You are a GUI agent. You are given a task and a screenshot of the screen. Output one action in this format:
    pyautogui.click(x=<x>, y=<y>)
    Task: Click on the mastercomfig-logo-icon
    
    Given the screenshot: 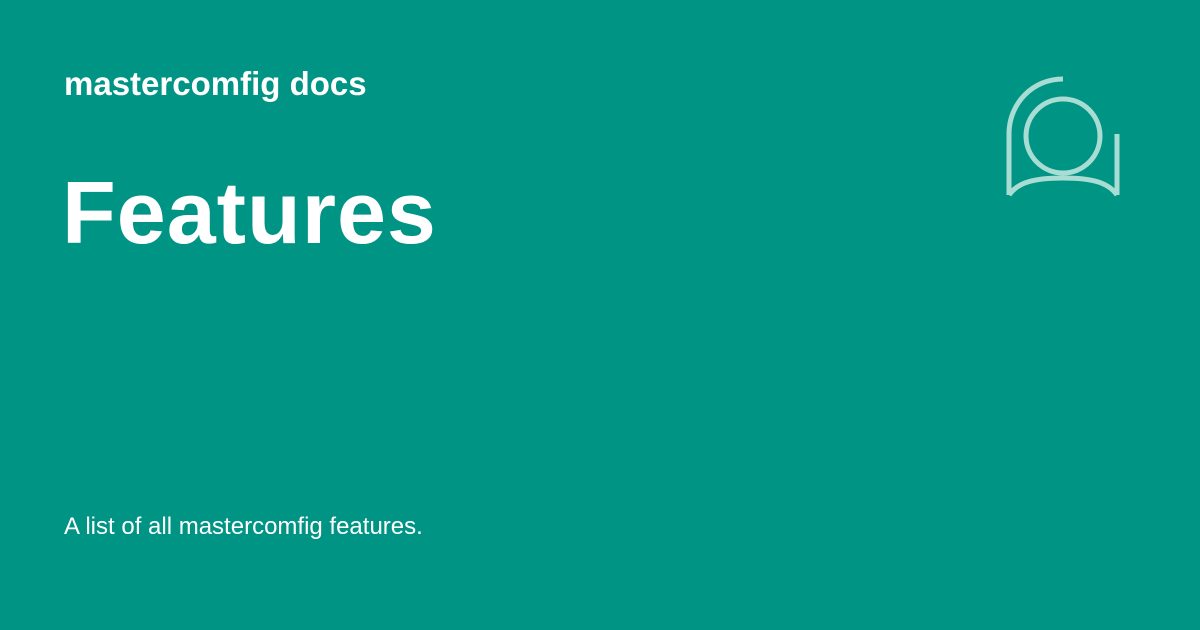 What is the action you would take?
    pyautogui.click(x=1063, y=137)
    